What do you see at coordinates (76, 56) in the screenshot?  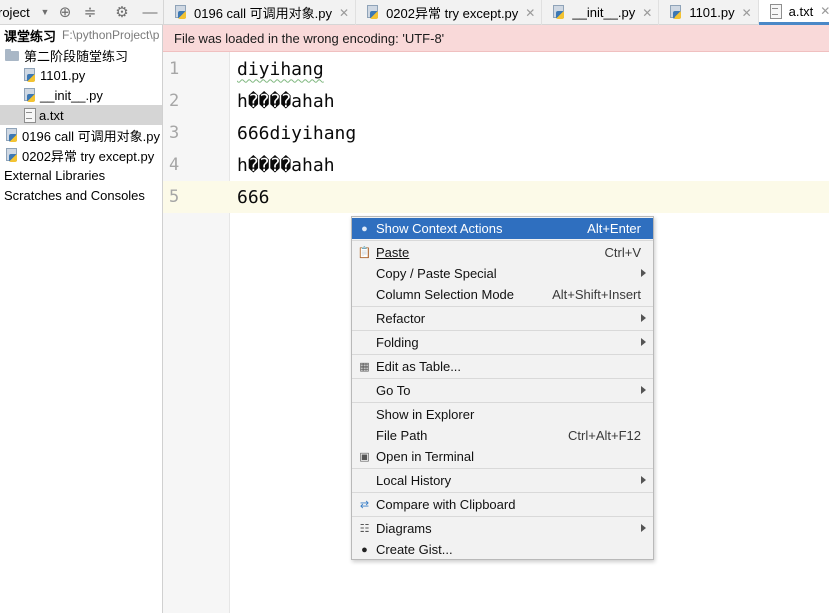 I see `tree-folder-label: 第二阶段随堂练习` at bounding box center [76, 56].